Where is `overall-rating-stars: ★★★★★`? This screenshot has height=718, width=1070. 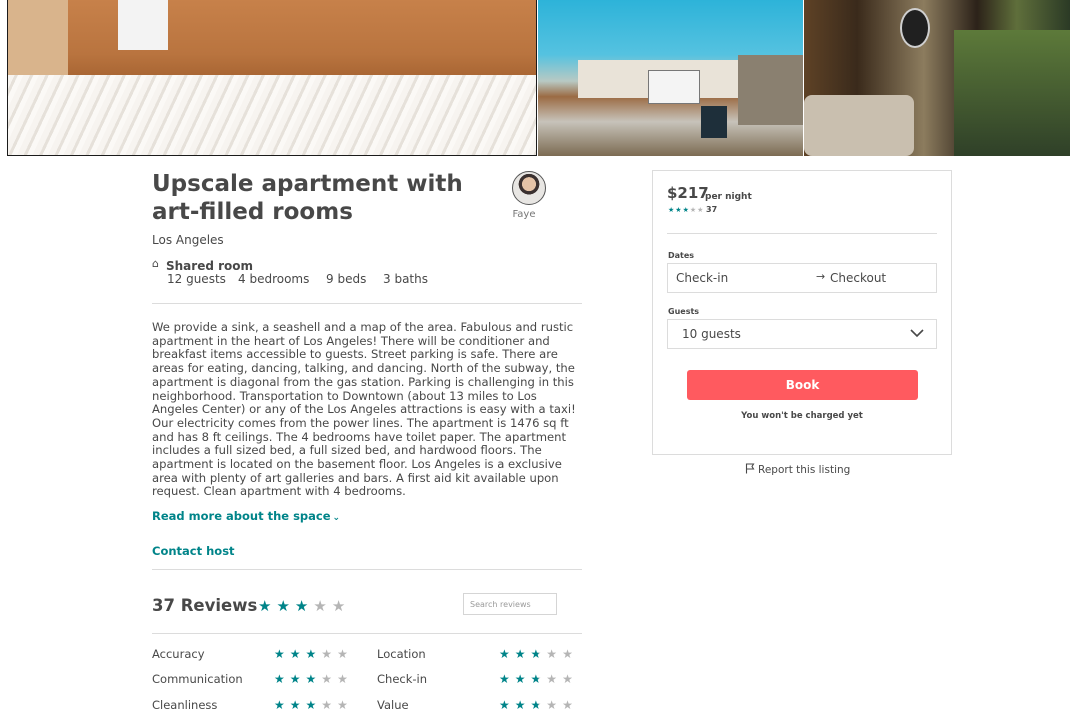
overall-rating-stars: ★★★★★ is located at coordinates (304, 606).